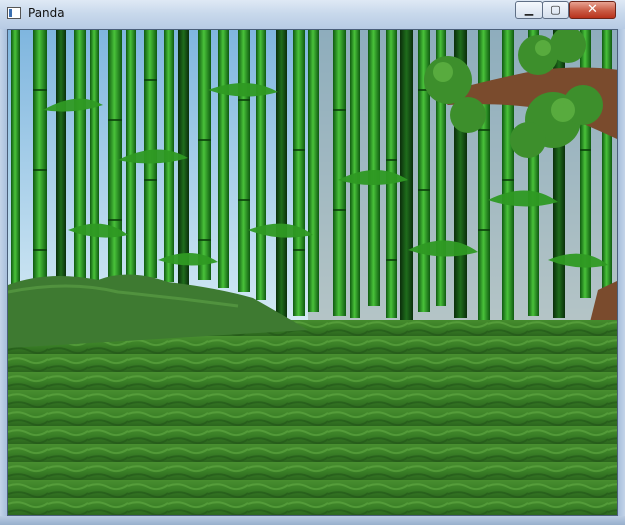  I want to click on app-icon, so click(14, 13).